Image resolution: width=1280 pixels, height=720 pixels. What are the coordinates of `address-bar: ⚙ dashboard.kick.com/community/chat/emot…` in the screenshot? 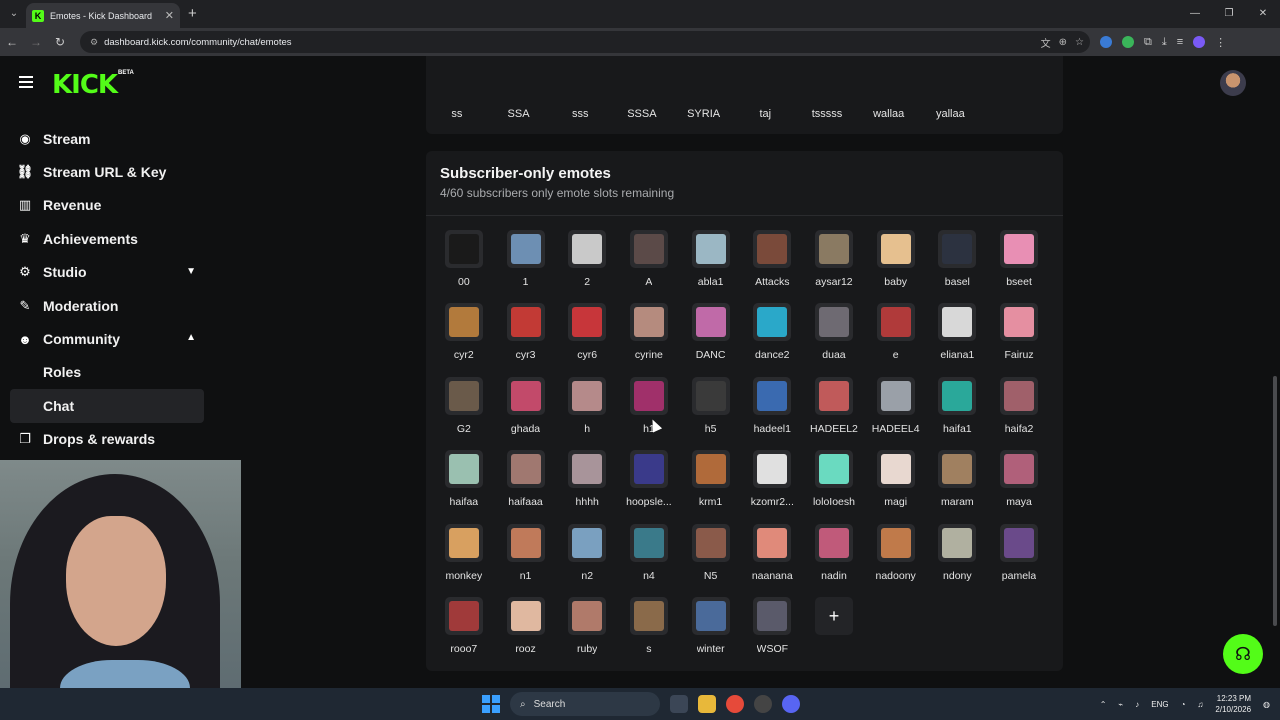 It's located at (585, 42).